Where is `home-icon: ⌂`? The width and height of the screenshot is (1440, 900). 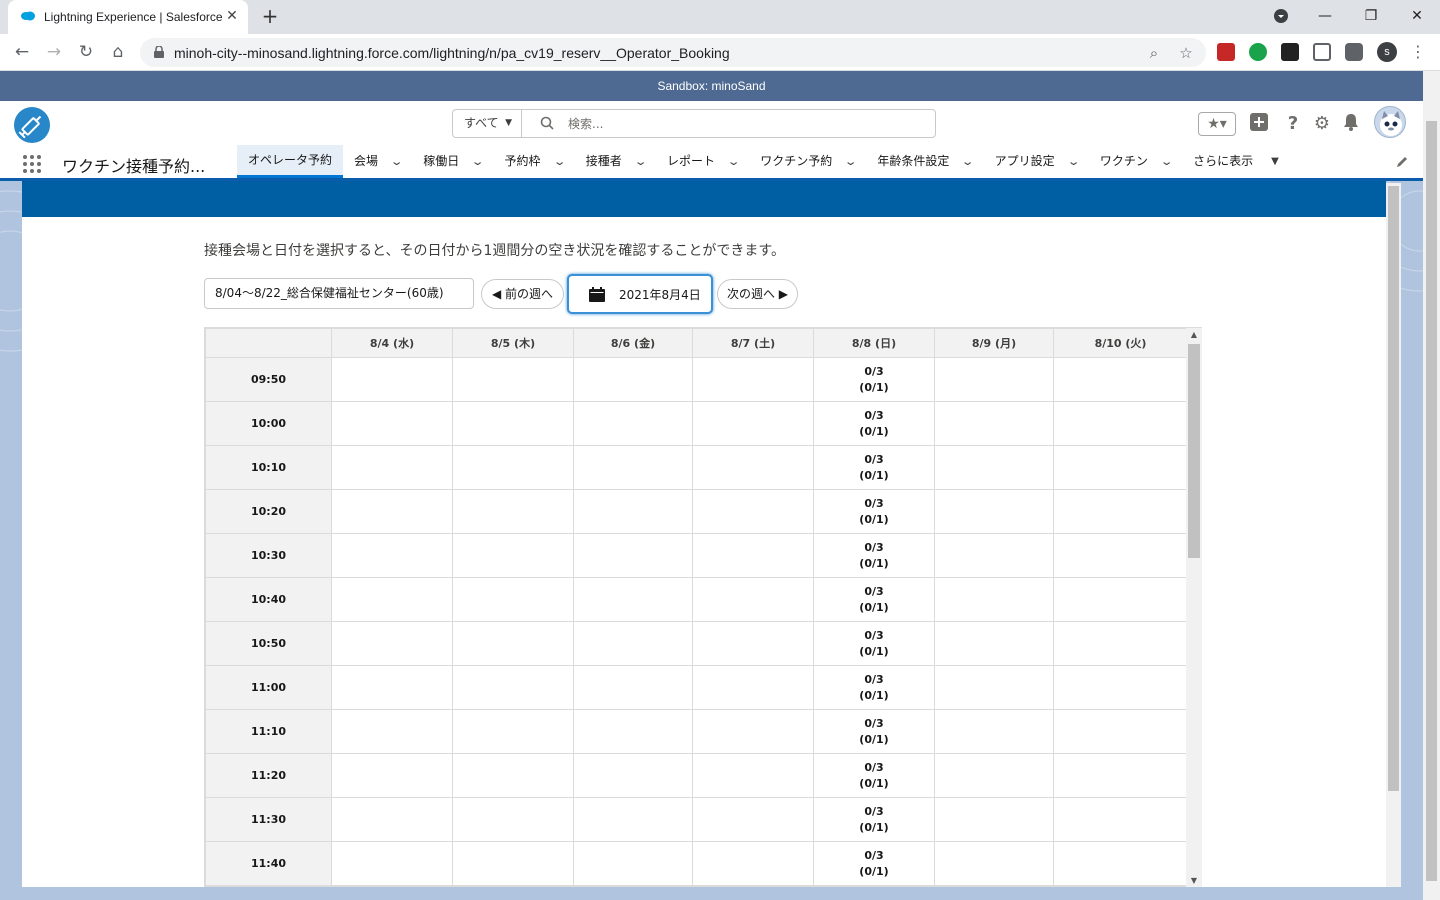
home-icon: ⌂ is located at coordinates (118, 52).